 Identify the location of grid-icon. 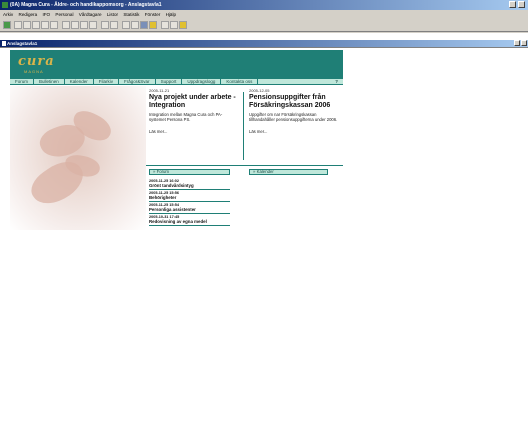
(165, 25).